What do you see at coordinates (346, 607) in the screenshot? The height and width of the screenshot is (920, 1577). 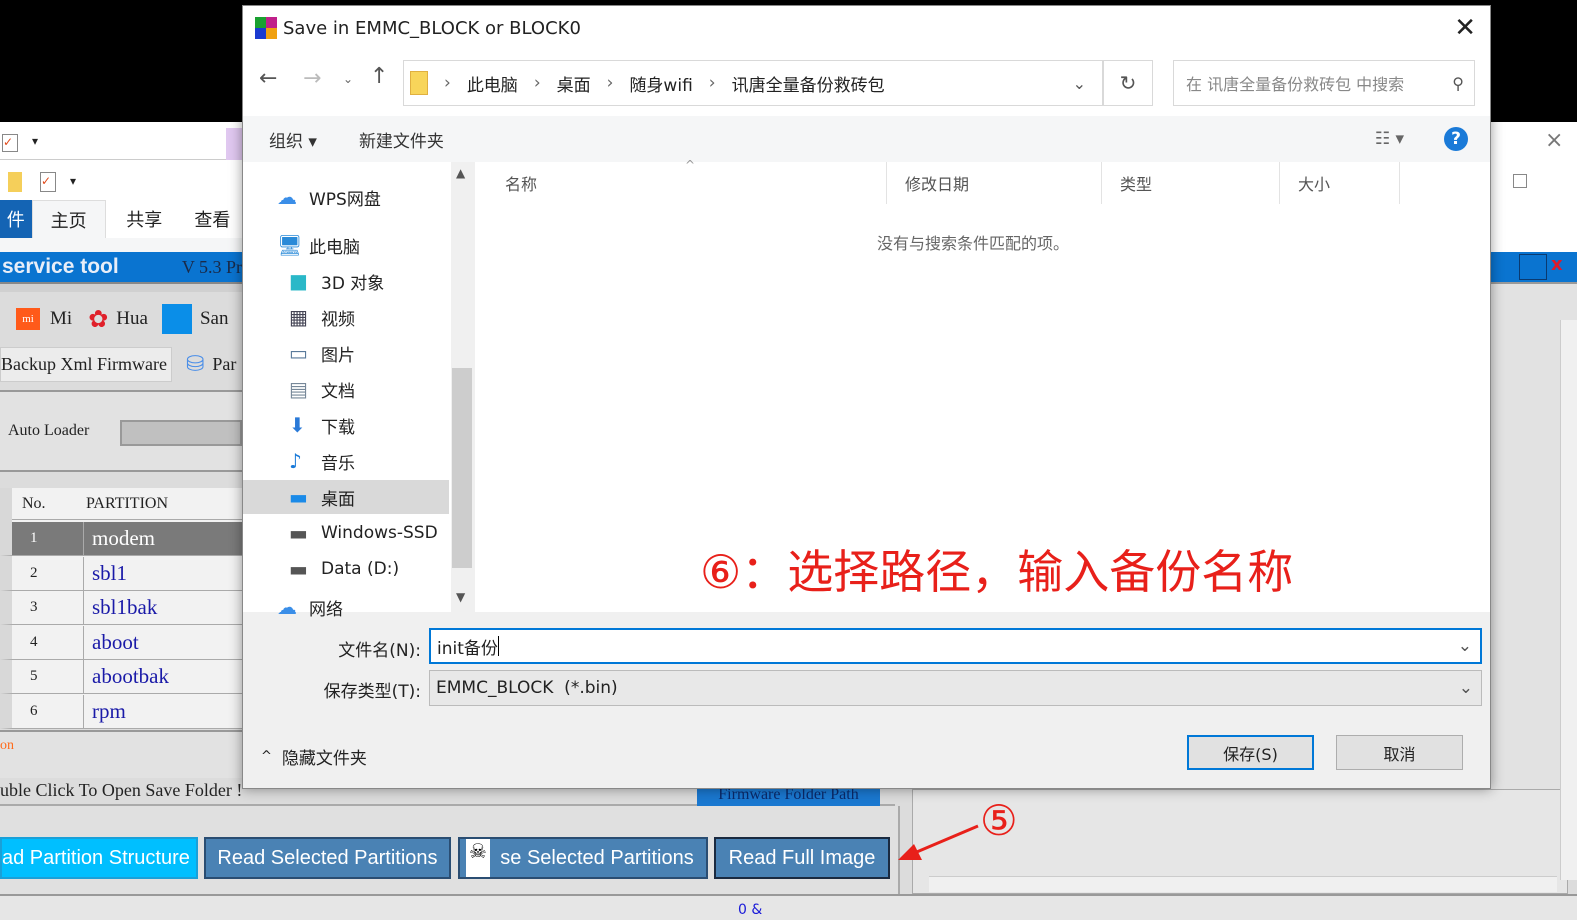 I see `nav-item: ☁ 网络` at bounding box center [346, 607].